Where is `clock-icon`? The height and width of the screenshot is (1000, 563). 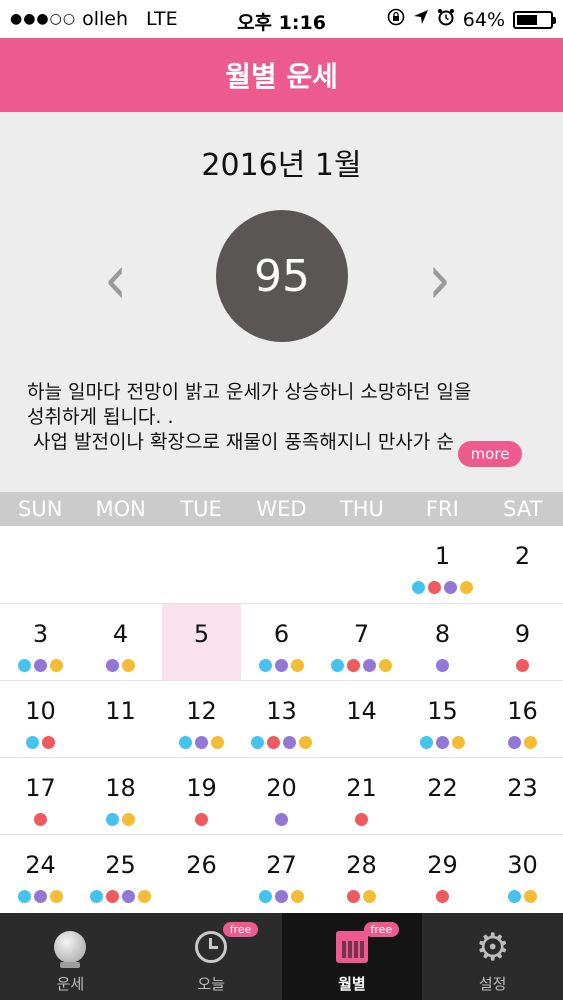
clock-icon is located at coordinates (211, 947).